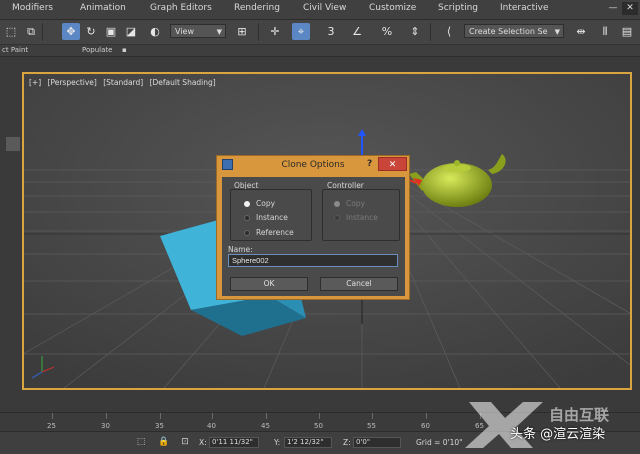  I want to click on viewport-shading-standard-menu: [Standard], so click(123, 82).